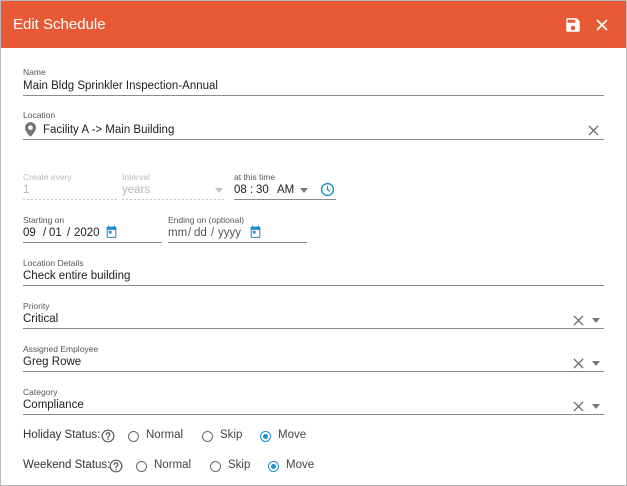 The height and width of the screenshot is (486, 627). Describe the element at coordinates (30, 129) in the screenshot. I see `map-pin-icon` at that location.